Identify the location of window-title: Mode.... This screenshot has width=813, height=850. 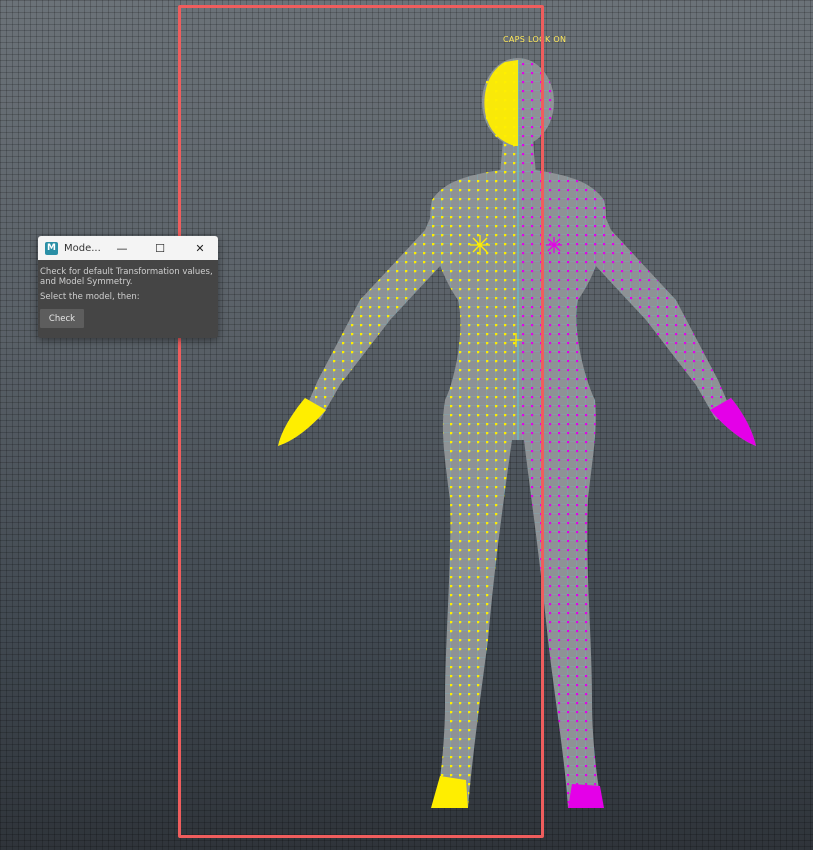
(82, 248).